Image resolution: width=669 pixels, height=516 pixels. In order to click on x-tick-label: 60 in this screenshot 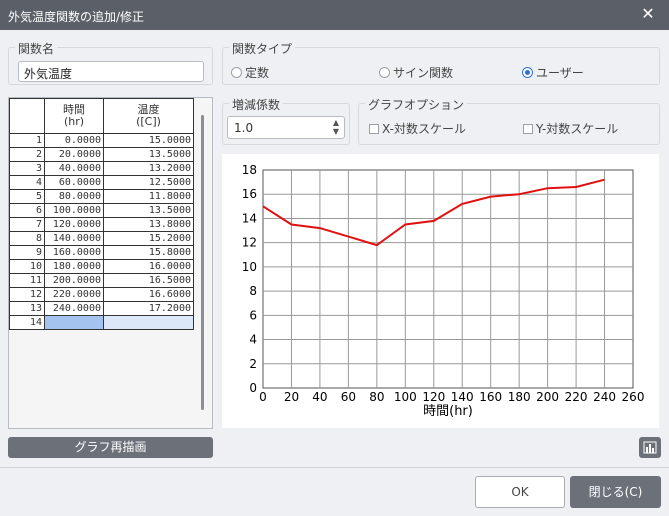, I will do `click(348, 397)`.